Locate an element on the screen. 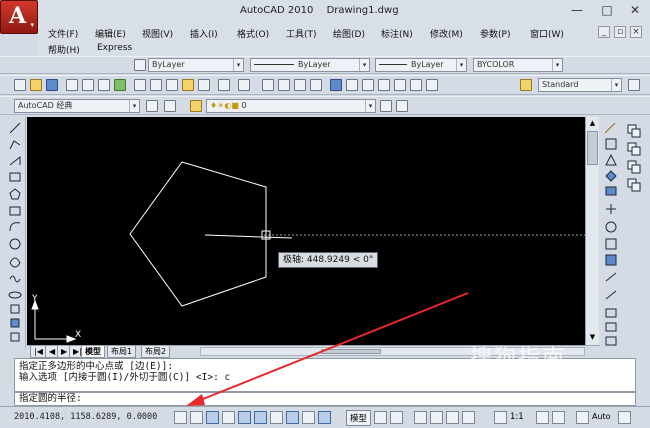 The height and width of the screenshot is (428, 650). dynamic-input-icon is located at coordinates (324, 417).